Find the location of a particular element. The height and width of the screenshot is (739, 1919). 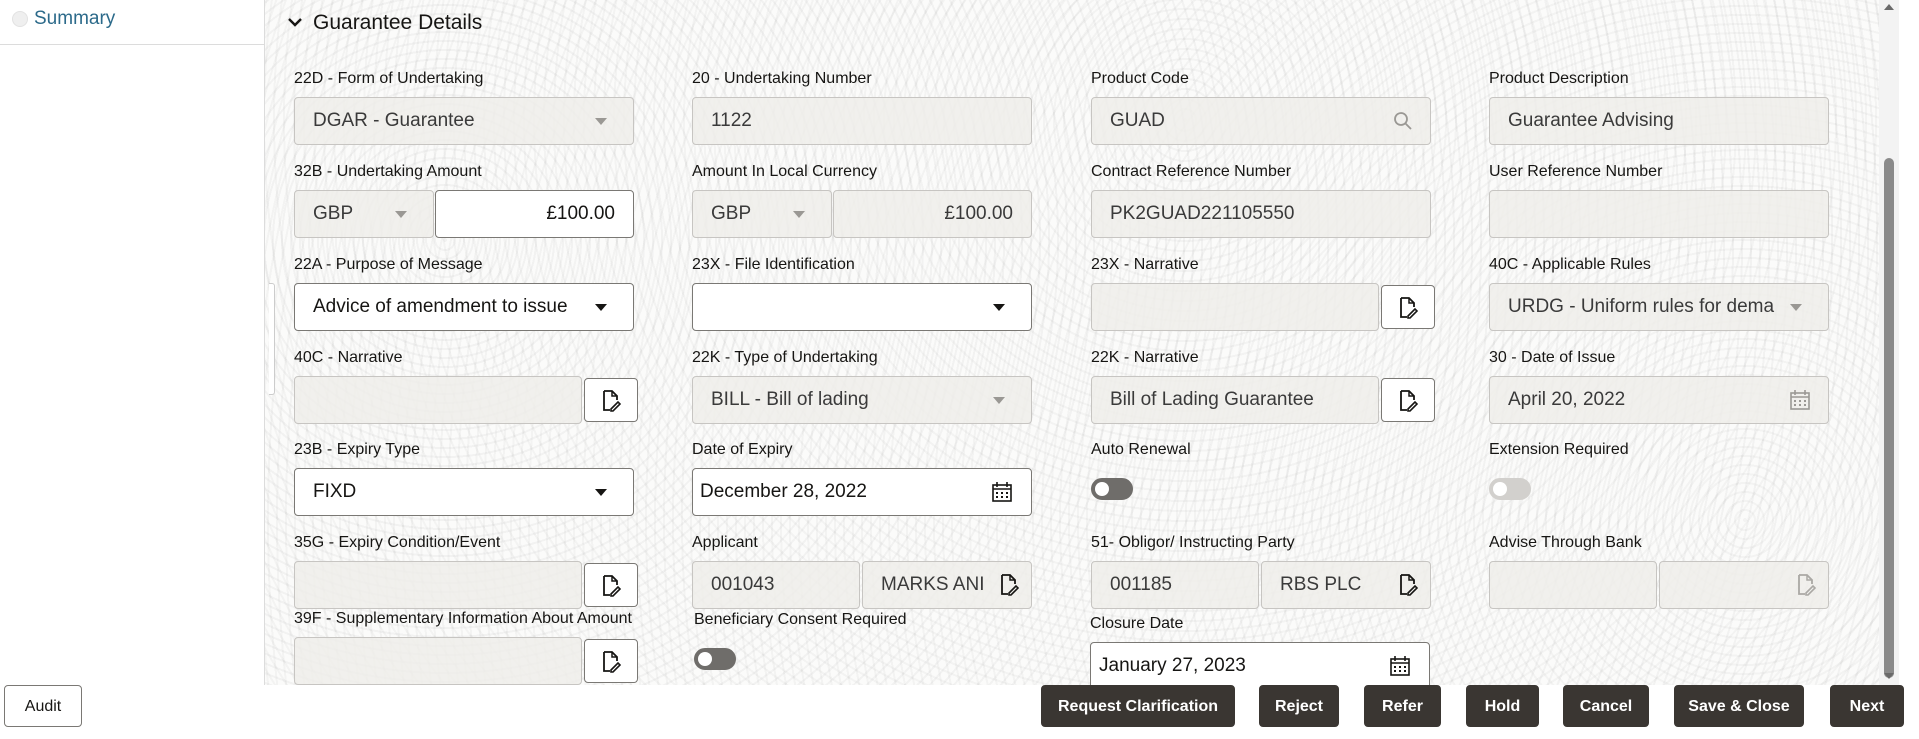

local-currency-select: GBP is located at coordinates (762, 214).